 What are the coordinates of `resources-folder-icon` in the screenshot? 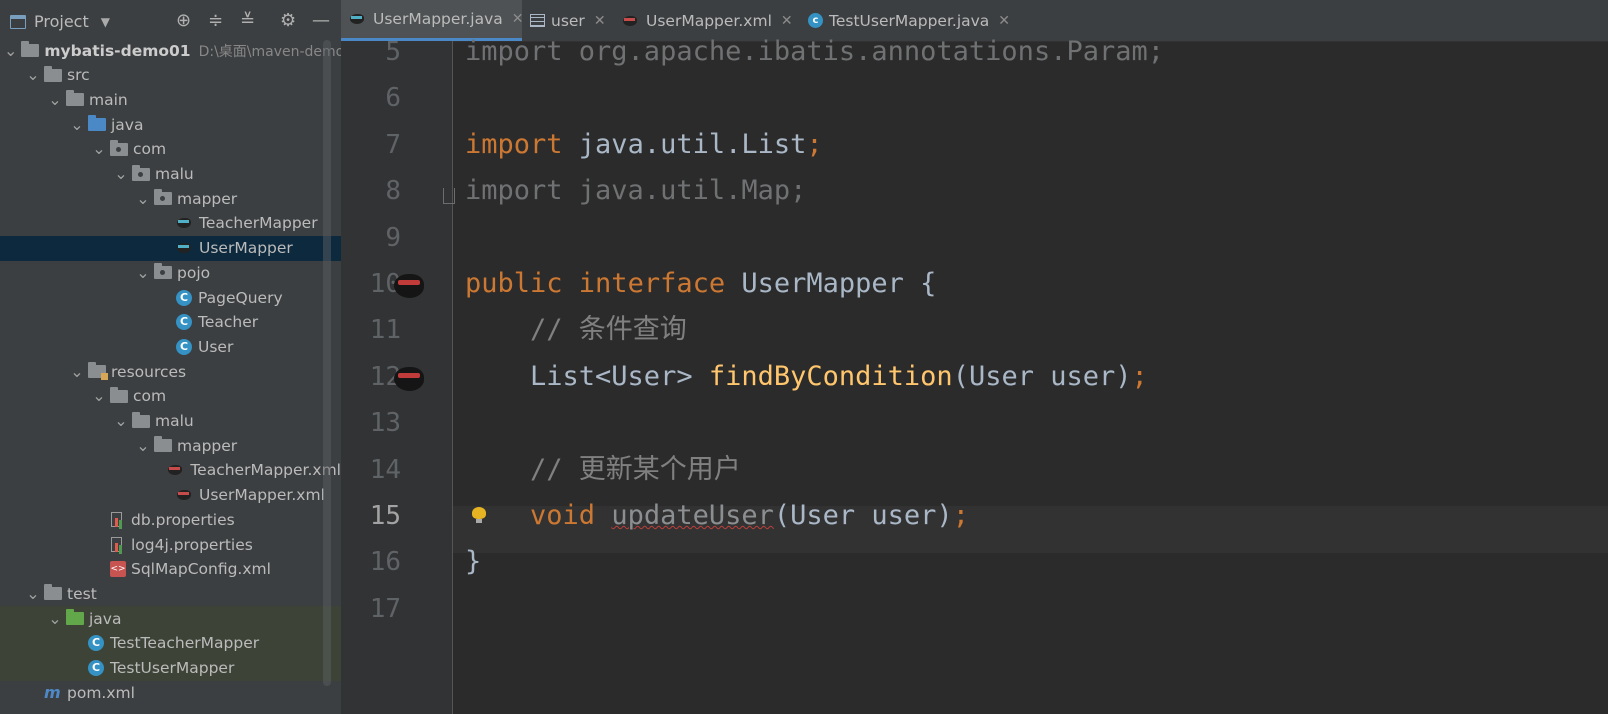 It's located at (98, 371).